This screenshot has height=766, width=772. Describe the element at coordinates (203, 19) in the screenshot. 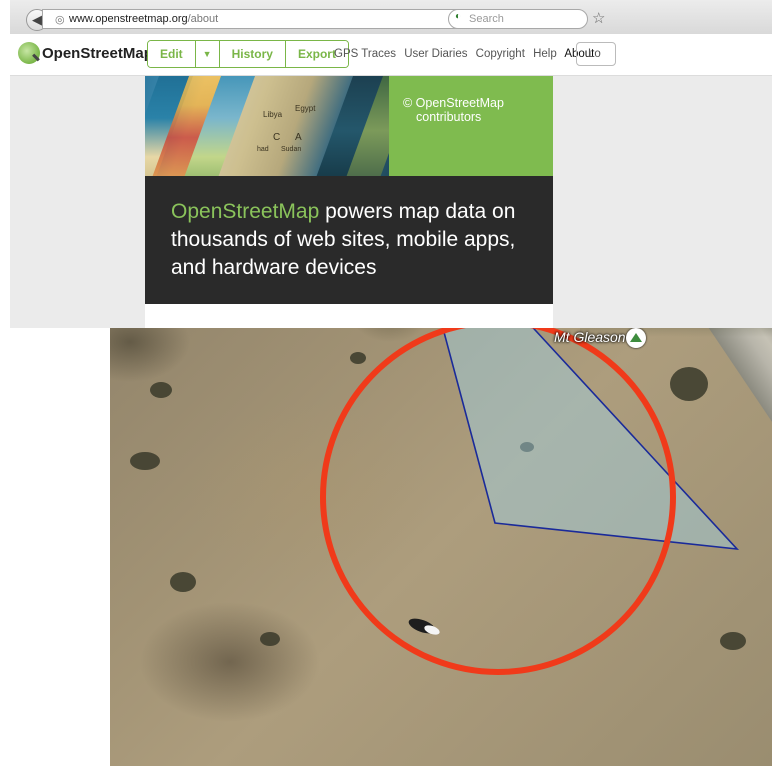

I see `url-path: /about` at that location.